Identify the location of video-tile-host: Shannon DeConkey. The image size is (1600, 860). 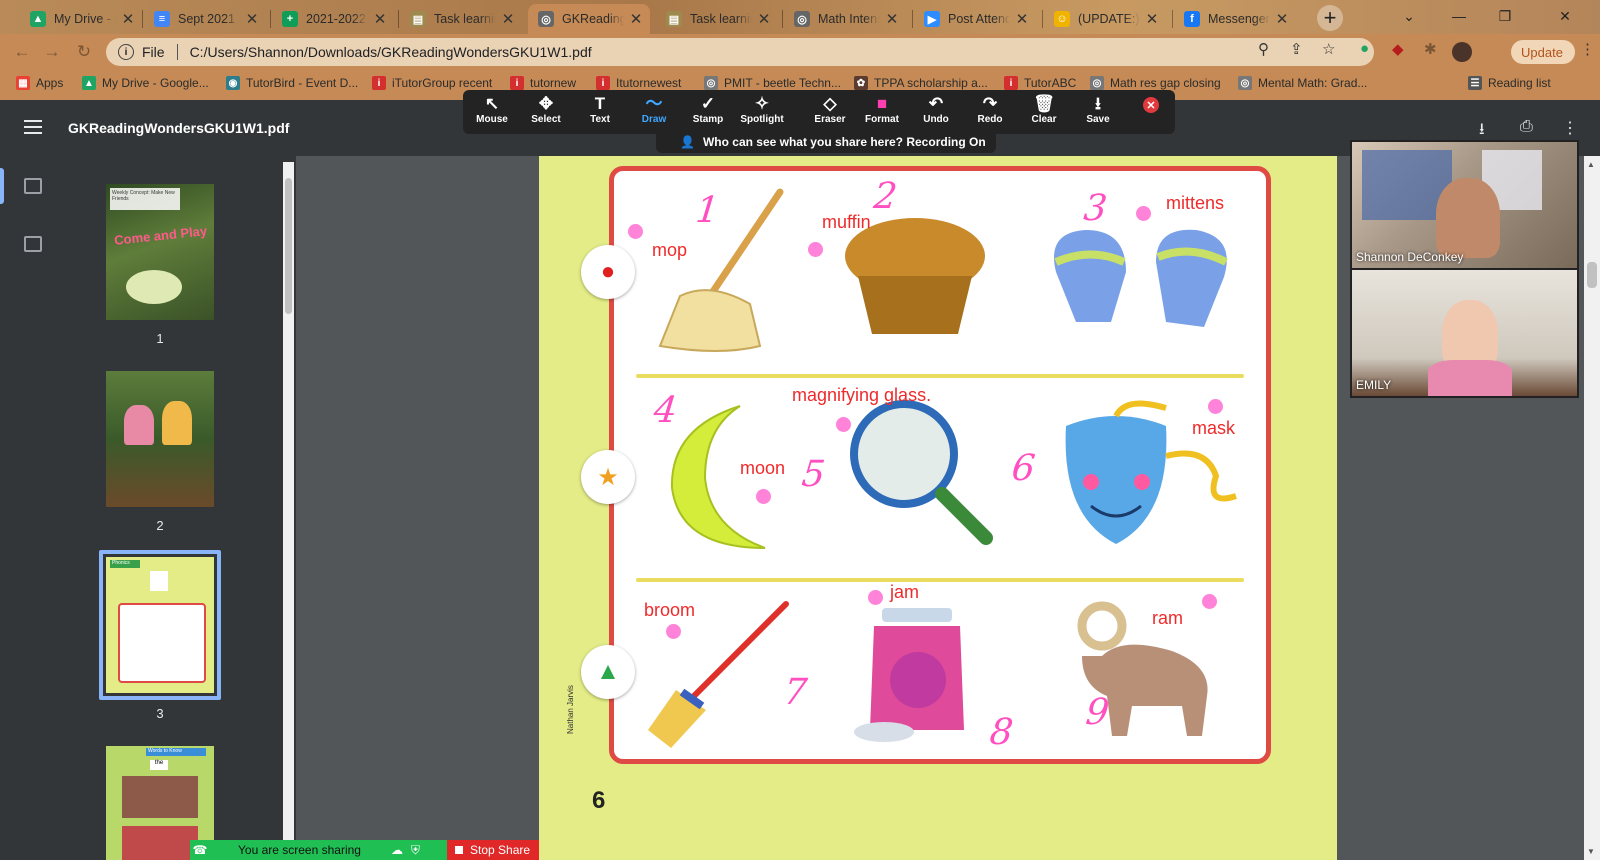
(1464, 205).